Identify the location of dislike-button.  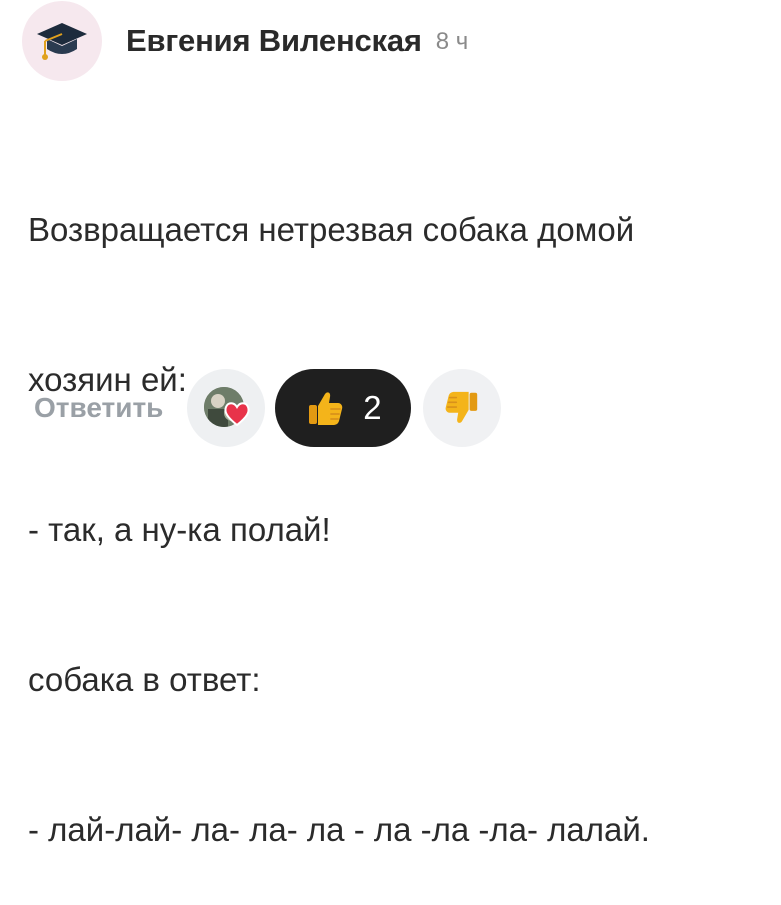
(462, 408).